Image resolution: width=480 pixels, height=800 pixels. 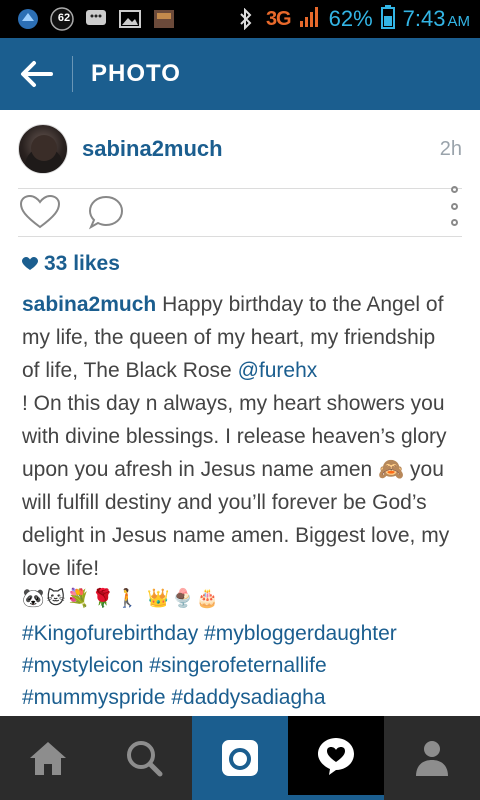 I want to click on appbar-divider, so click(x=72, y=74).